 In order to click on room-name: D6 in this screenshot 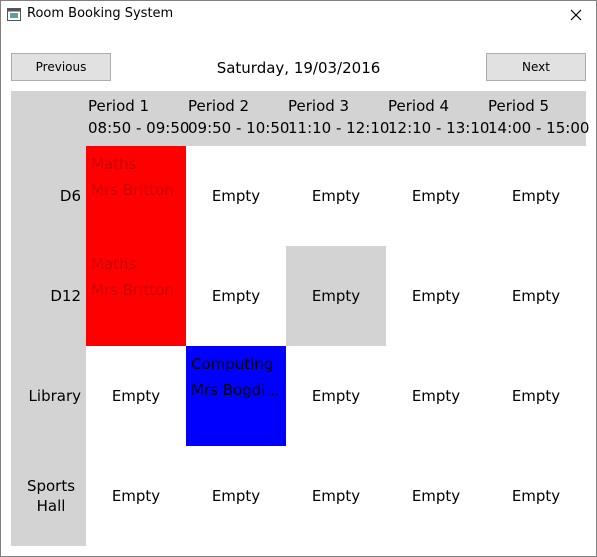, I will do `click(70, 196)`.